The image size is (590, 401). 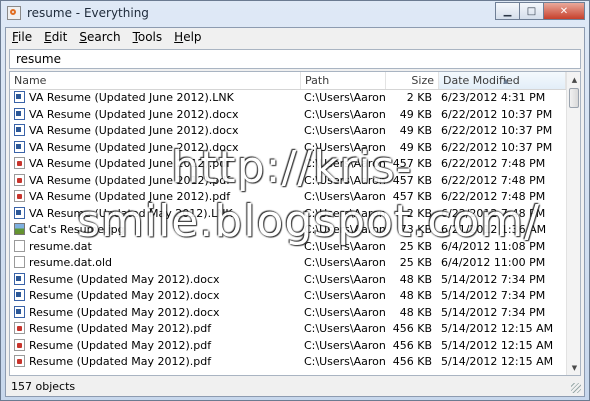 I want to click on file-name-cell: Cat's Resume.jpg, so click(x=157, y=230).